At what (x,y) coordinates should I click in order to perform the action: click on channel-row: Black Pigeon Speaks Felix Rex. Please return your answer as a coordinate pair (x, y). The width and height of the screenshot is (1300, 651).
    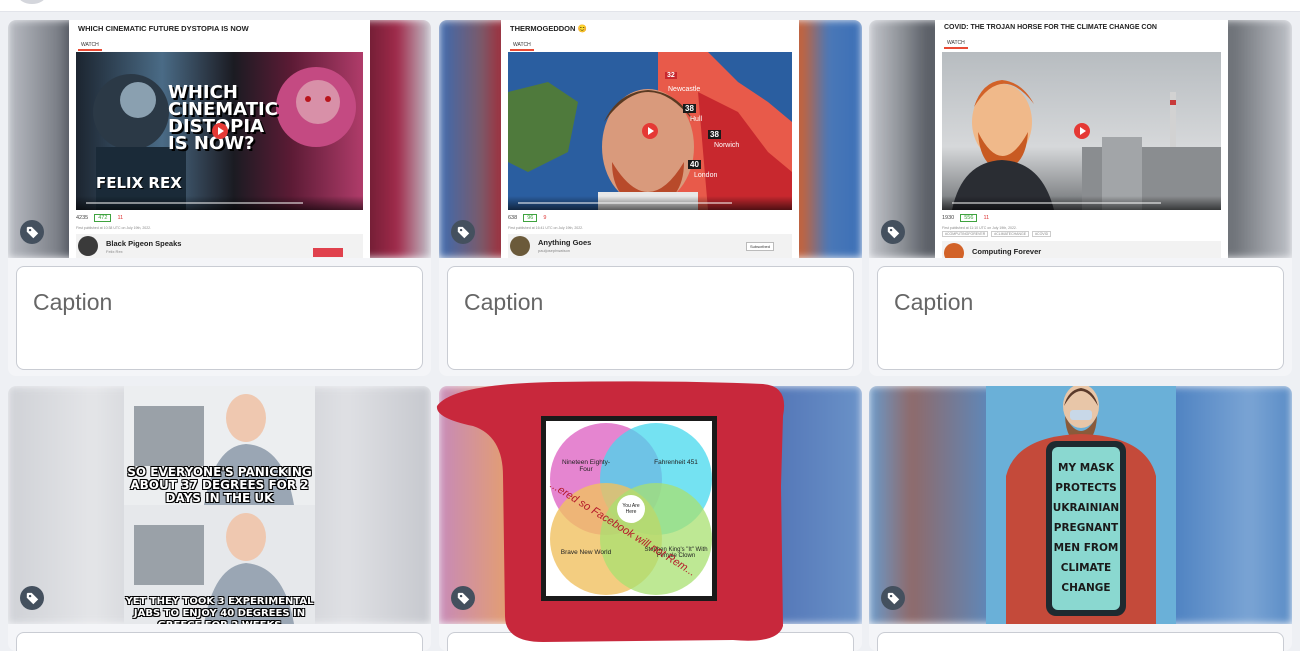
    Looking at the image, I should click on (219, 246).